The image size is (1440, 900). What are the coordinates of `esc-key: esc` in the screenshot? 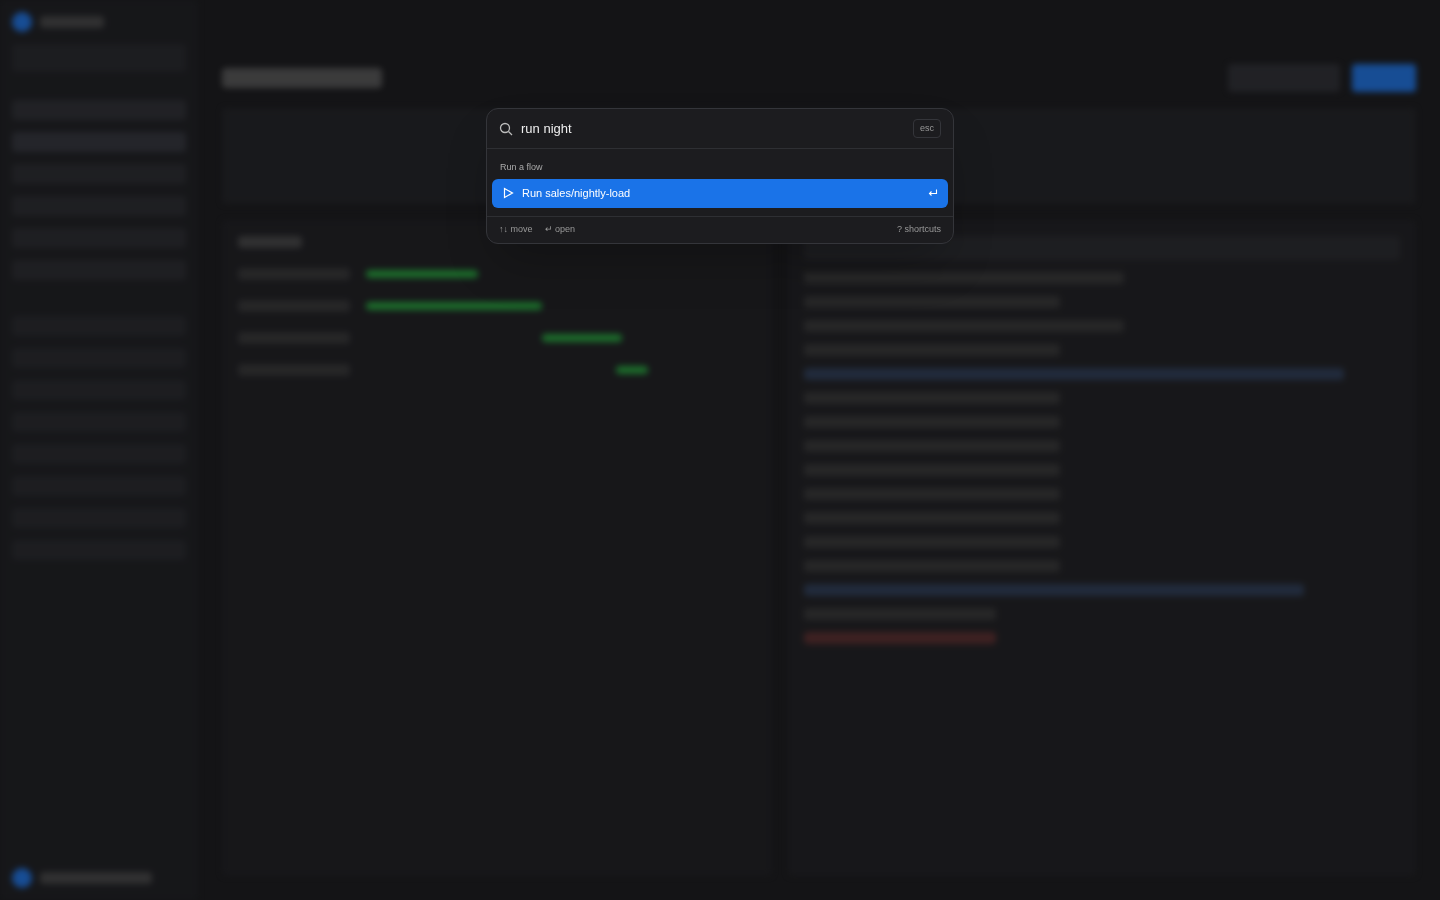 It's located at (927, 128).